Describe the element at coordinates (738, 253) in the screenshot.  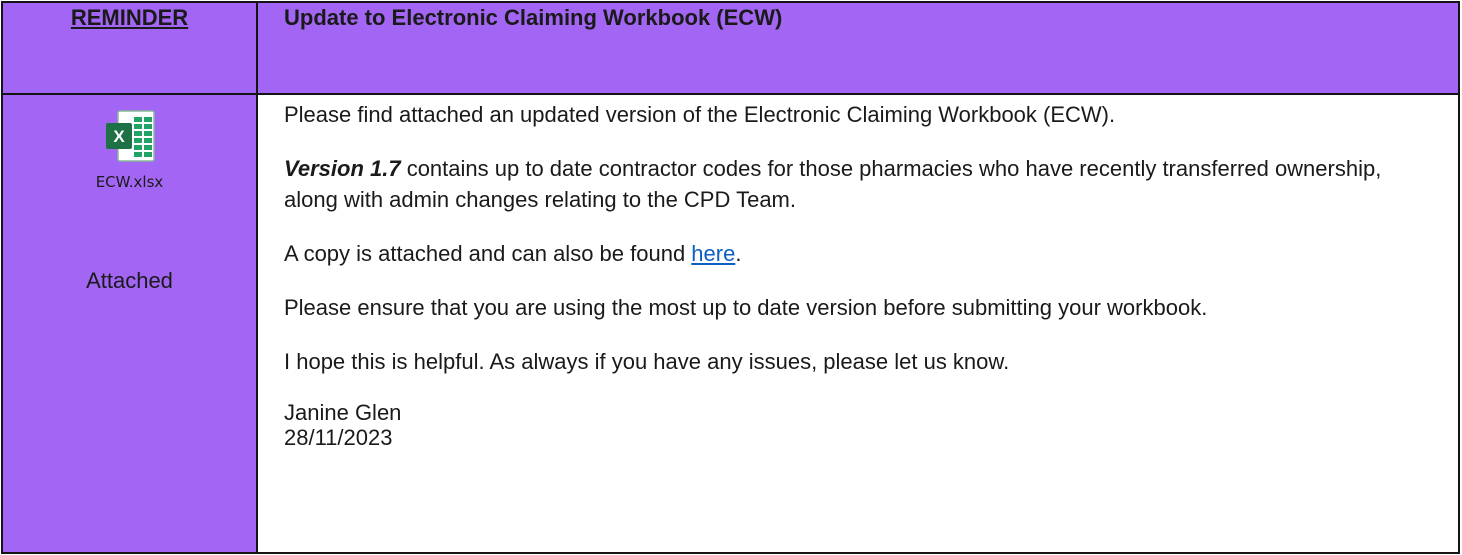
I see `copy-text-end: .` at that location.